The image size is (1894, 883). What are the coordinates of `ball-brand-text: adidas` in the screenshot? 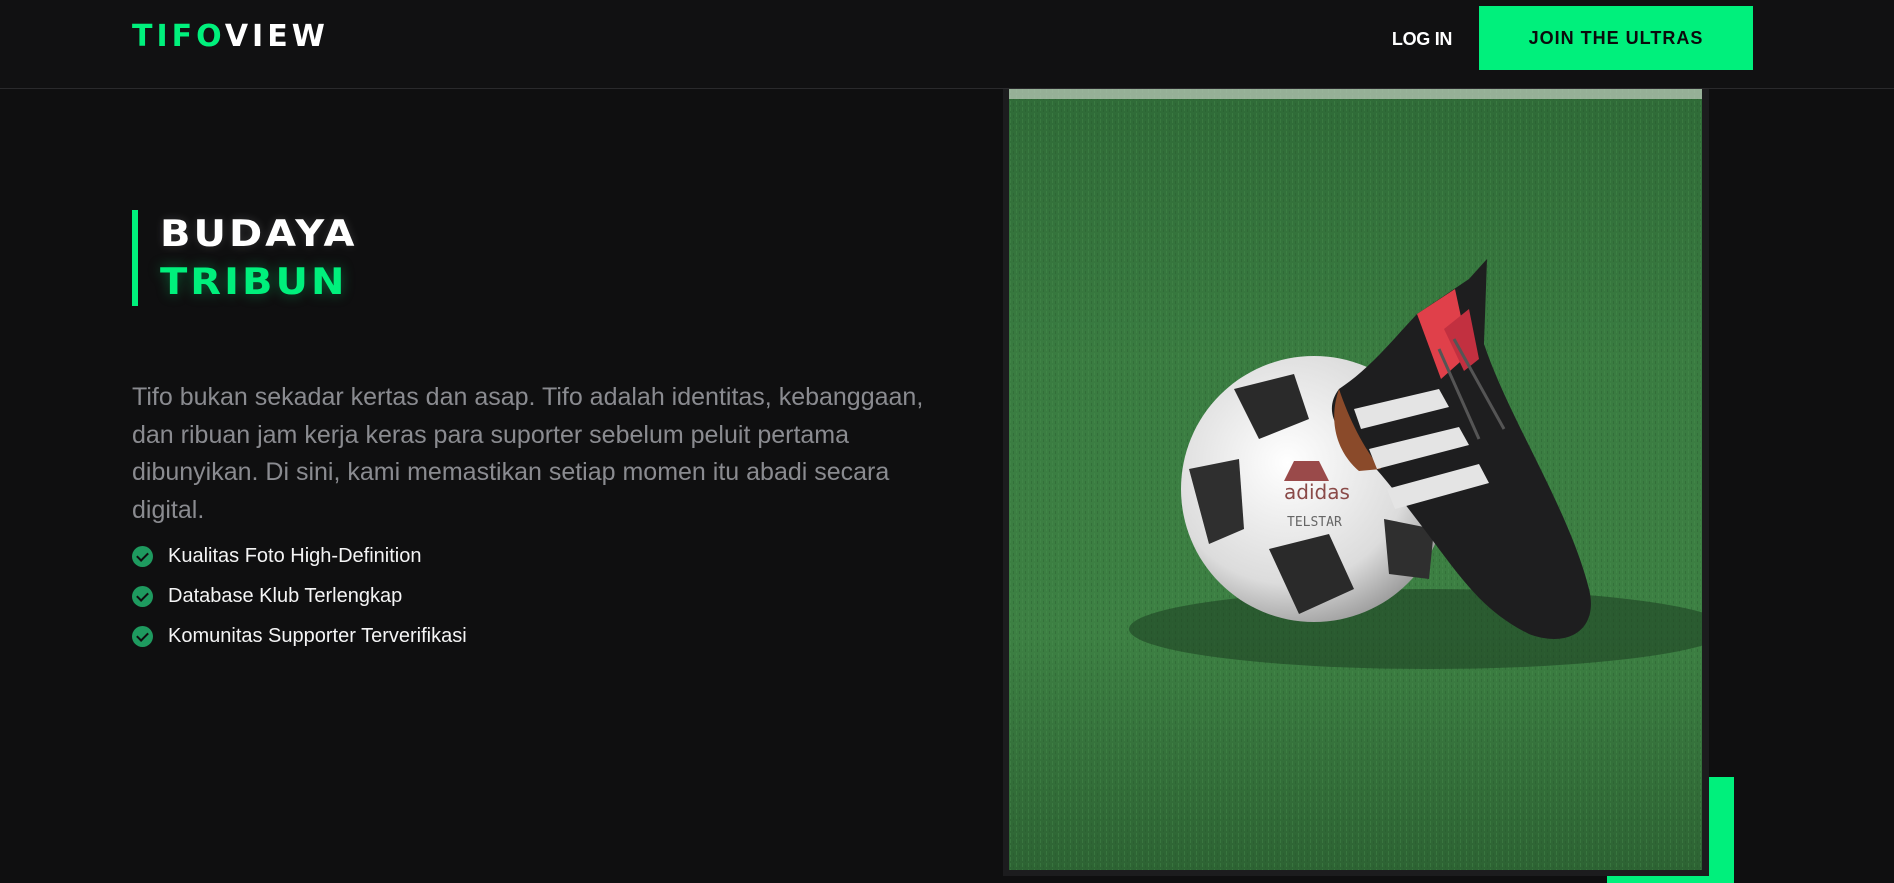 It's located at (1317, 492).